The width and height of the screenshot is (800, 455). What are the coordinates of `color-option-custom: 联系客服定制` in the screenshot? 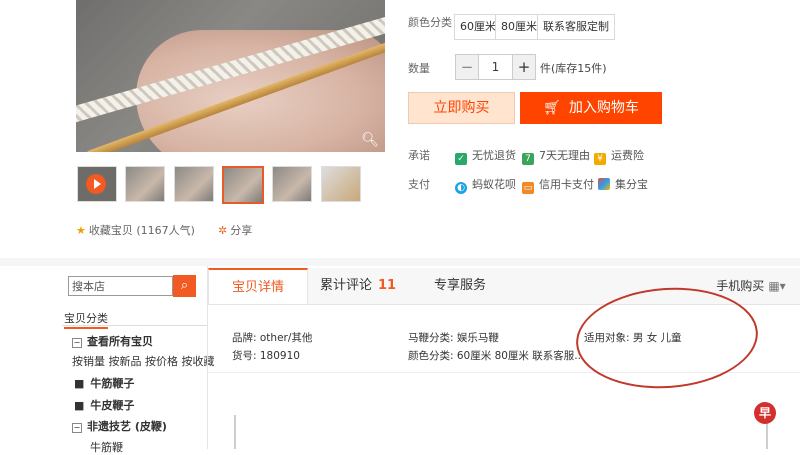 It's located at (576, 27).